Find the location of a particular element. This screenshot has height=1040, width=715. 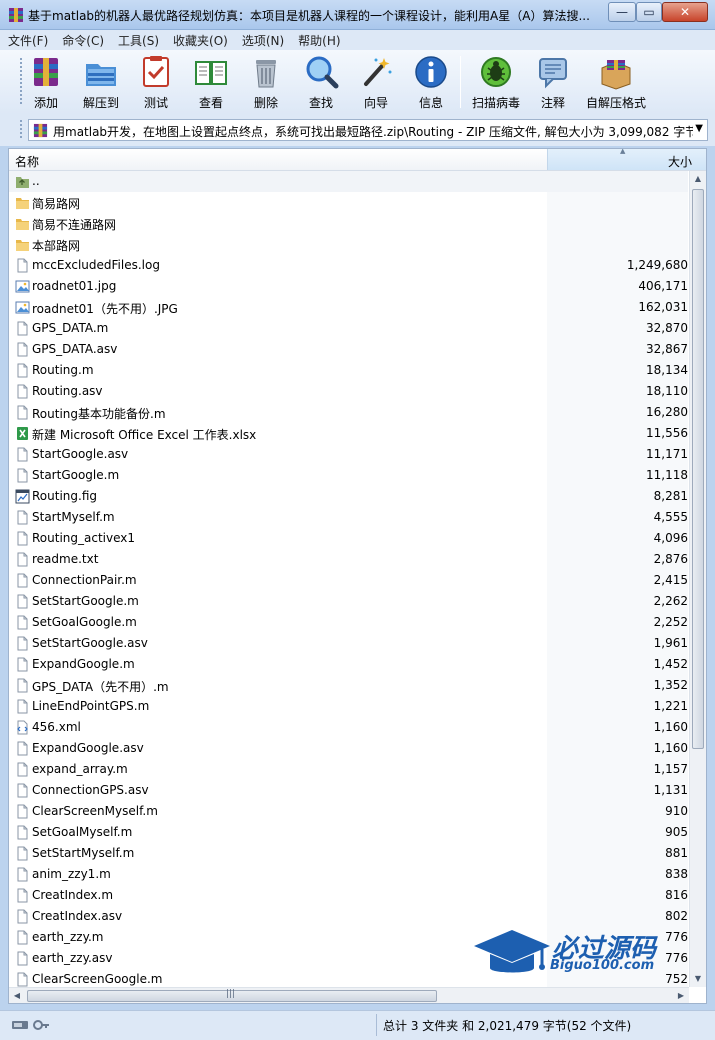

magnifier-icon is located at coordinates (322, 72).